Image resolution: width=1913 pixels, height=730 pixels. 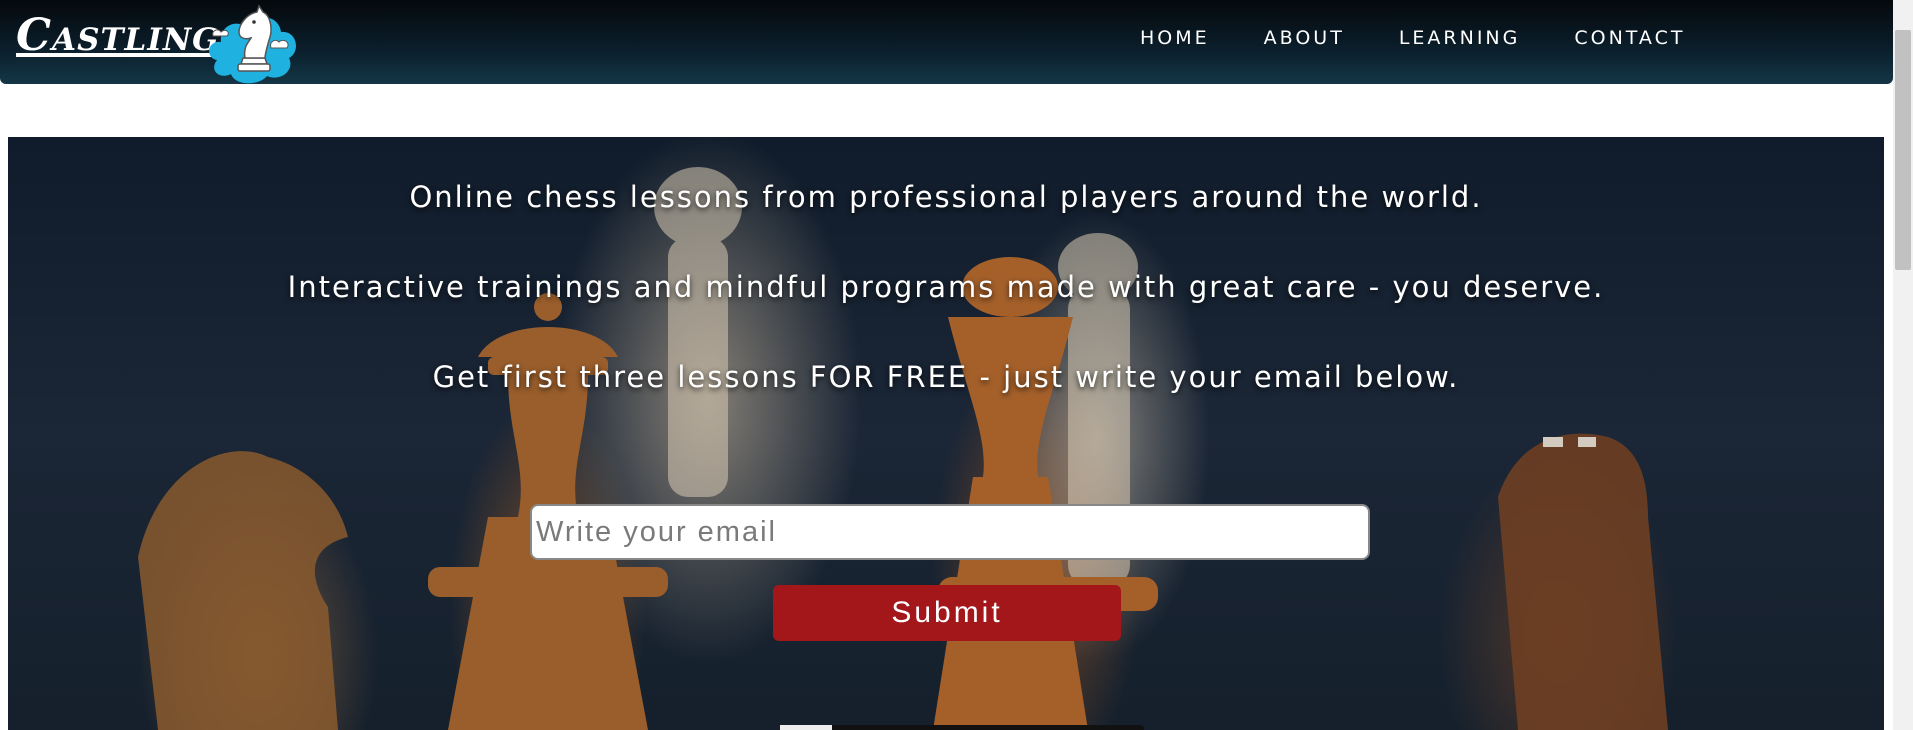 What do you see at coordinates (253, 42) in the screenshot?
I see `knight-cloud-icon` at bounding box center [253, 42].